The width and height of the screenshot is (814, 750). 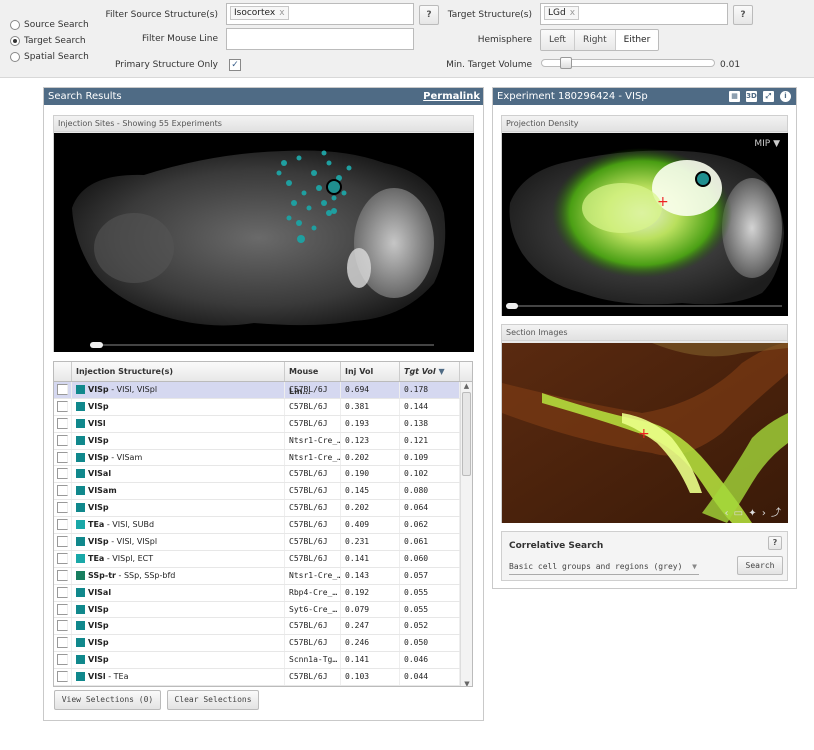 What do you see at coordinates (430, 371) in the screenshot?
I see `column-tgt-vol: Tgt Vol ▼` at bounding box center [430, 371].